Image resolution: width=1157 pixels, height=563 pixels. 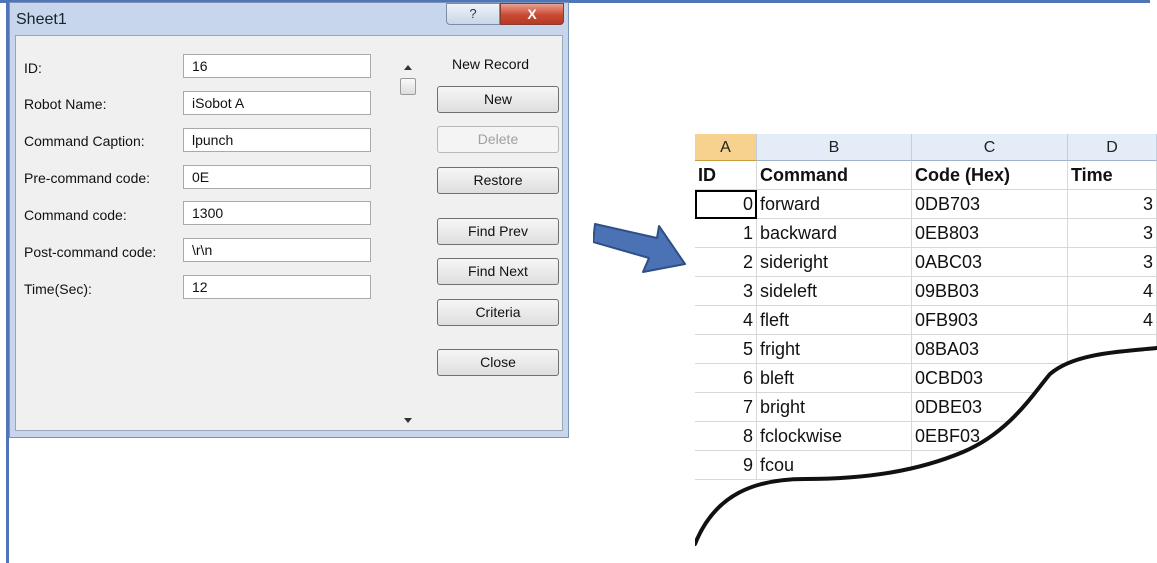 What do you see at coordinates (87, 178) in the screenshot?
I see `field-label-pre-command-code: Pre-command code:` at bounding box center [87, 178].